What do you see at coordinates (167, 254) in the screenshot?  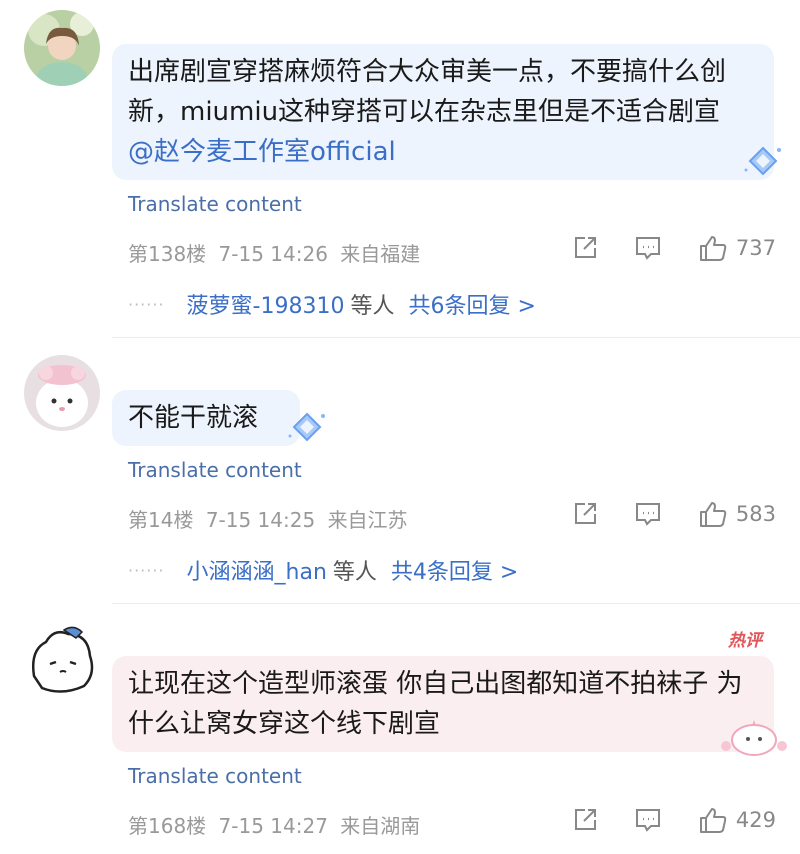 I see `floor-number: 第138楼` at bounding box center [167, 254].